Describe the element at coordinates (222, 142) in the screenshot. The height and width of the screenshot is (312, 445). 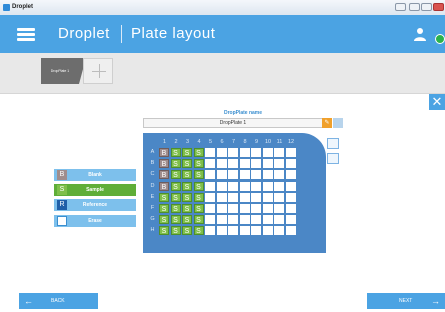
I see `column-header: 6` at that location.